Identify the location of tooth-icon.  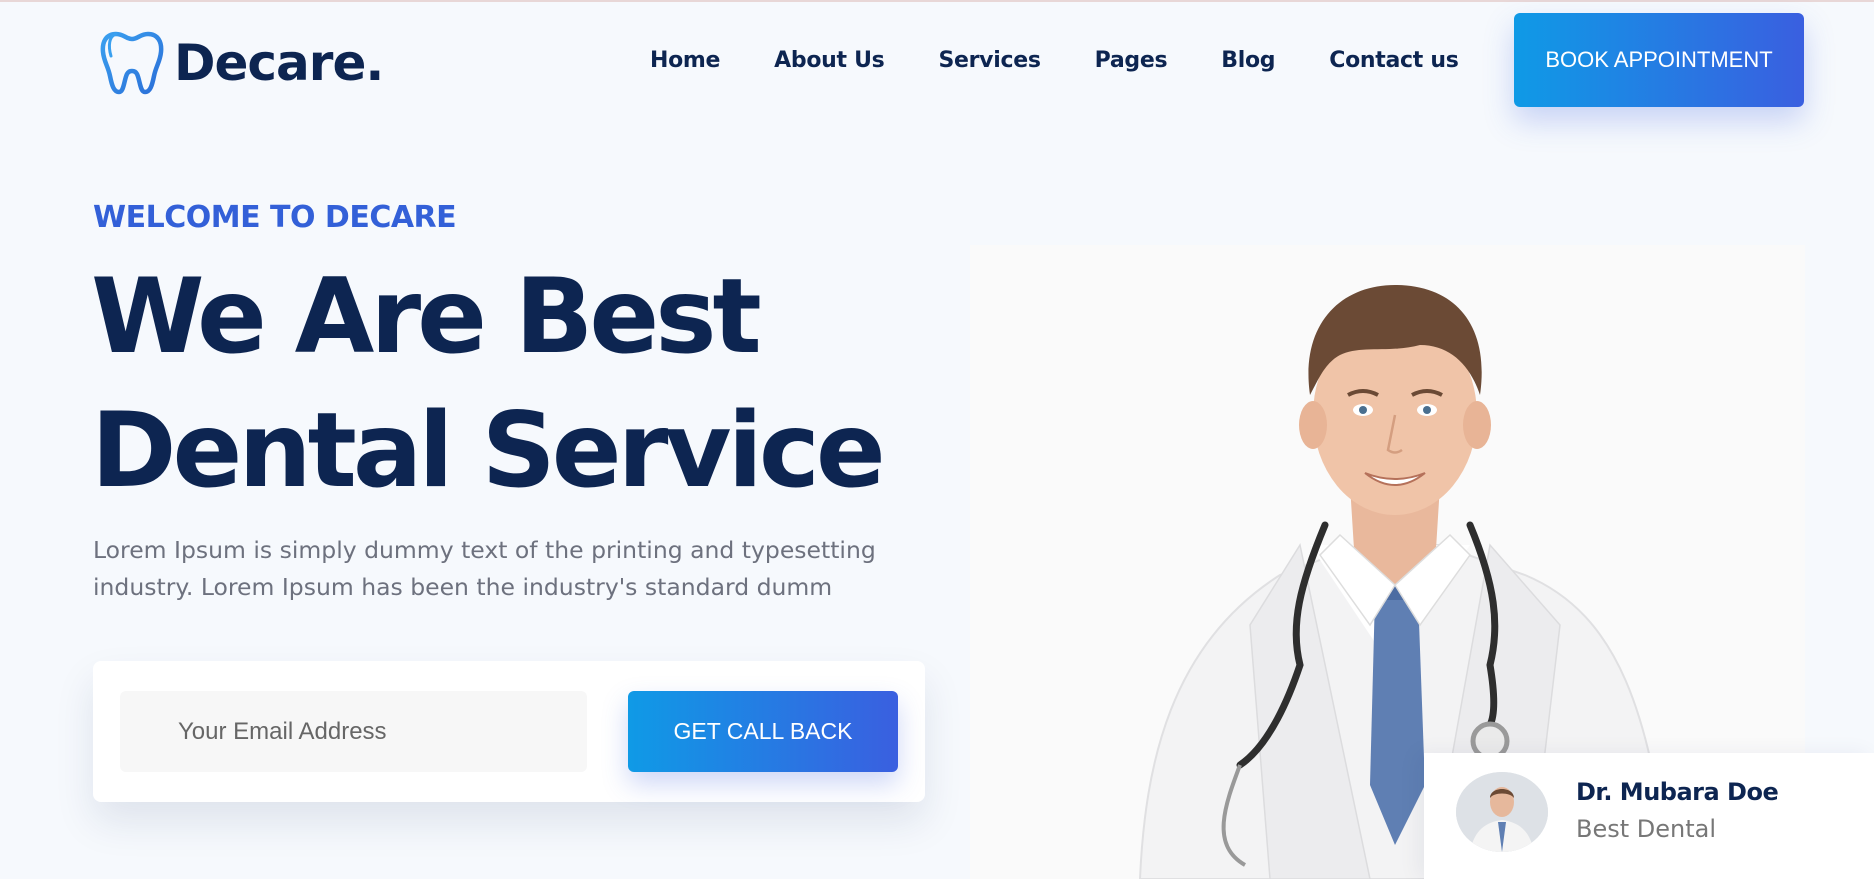
(132, 63).